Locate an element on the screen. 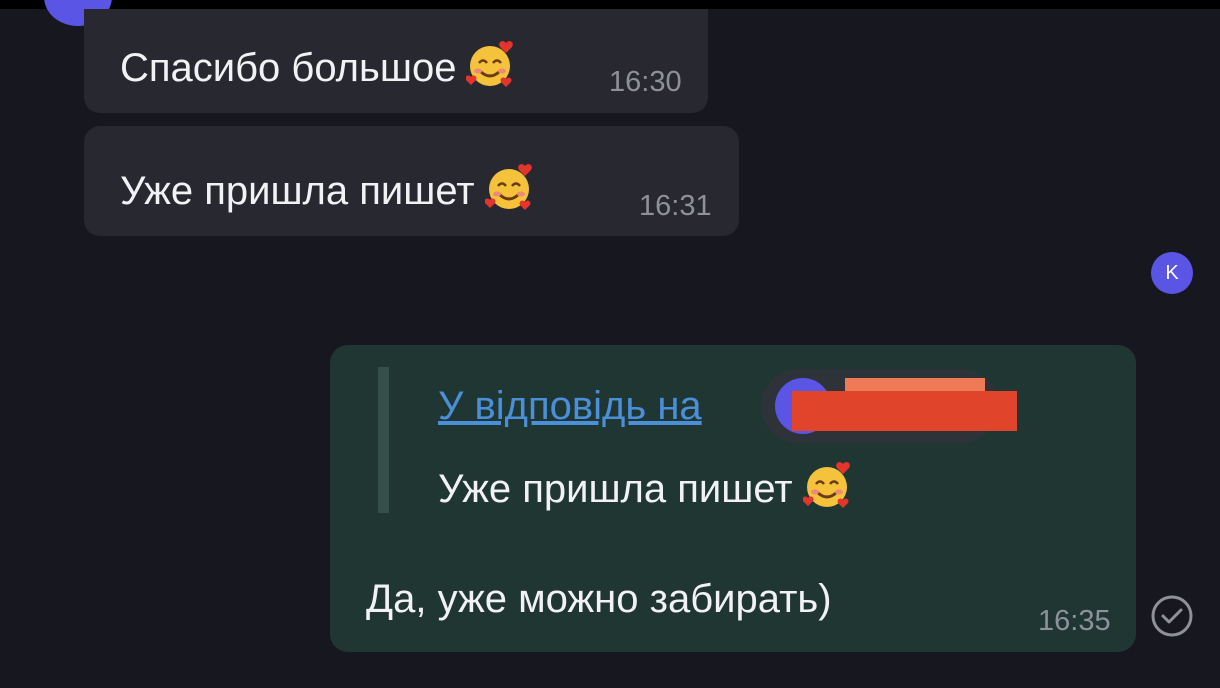  message-time: 16:31 is located at coordinates (675, 206).